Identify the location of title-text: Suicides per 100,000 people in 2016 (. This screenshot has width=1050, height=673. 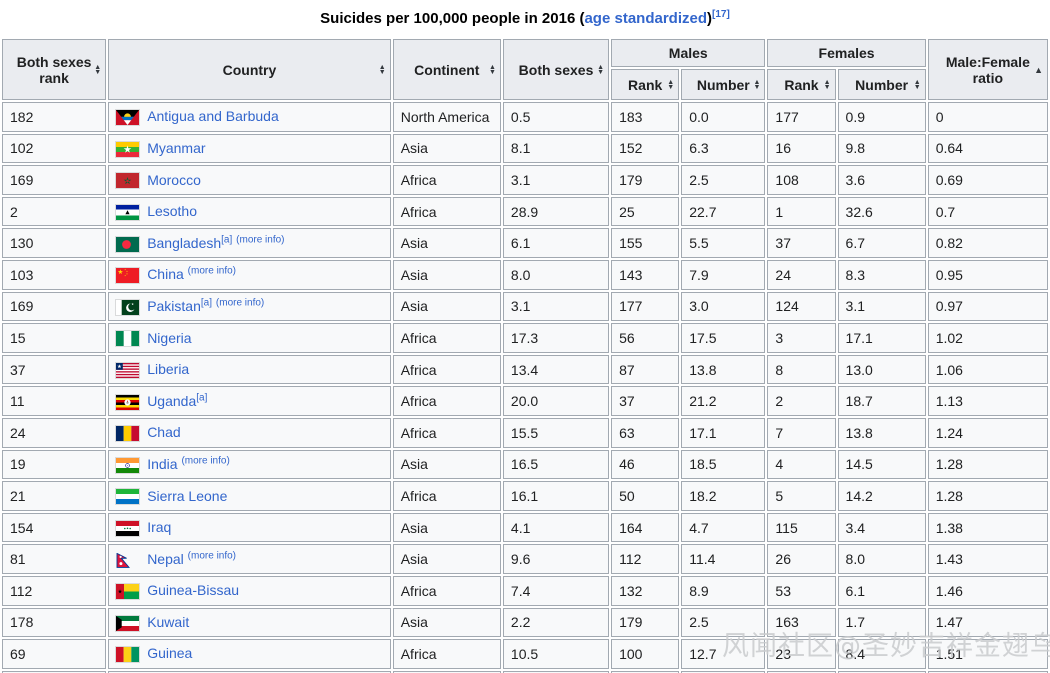
(452, 18).